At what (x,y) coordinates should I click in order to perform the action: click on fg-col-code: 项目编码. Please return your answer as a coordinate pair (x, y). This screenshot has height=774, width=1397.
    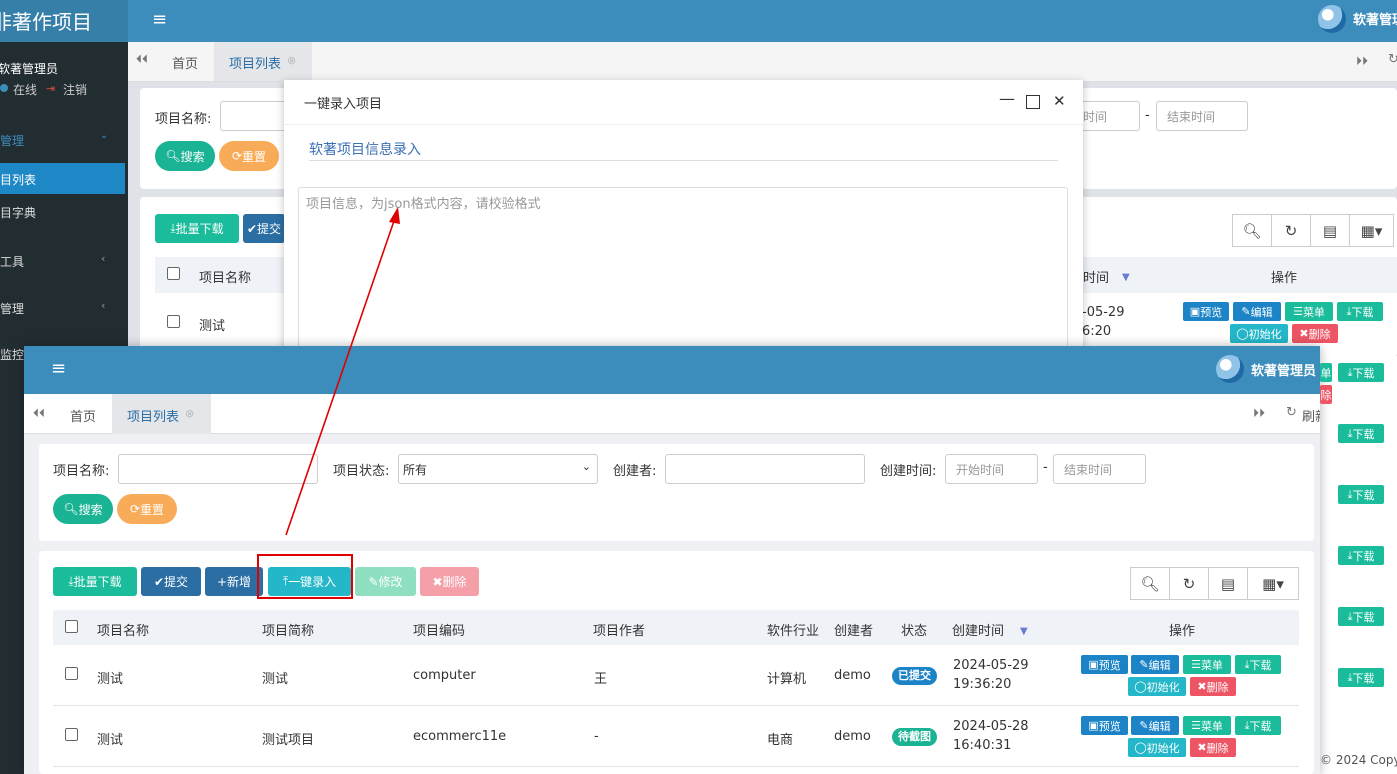
    Looking at the image, I should click on (439, 631).